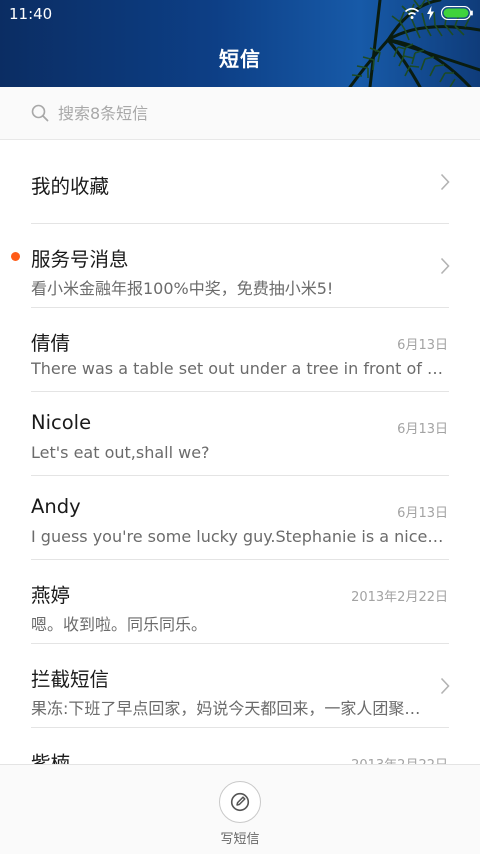  What do you see at coordinates (70, 679) in the screenshot?
I see `thread-name: 拦截短信` at bounding box center [70, 679].